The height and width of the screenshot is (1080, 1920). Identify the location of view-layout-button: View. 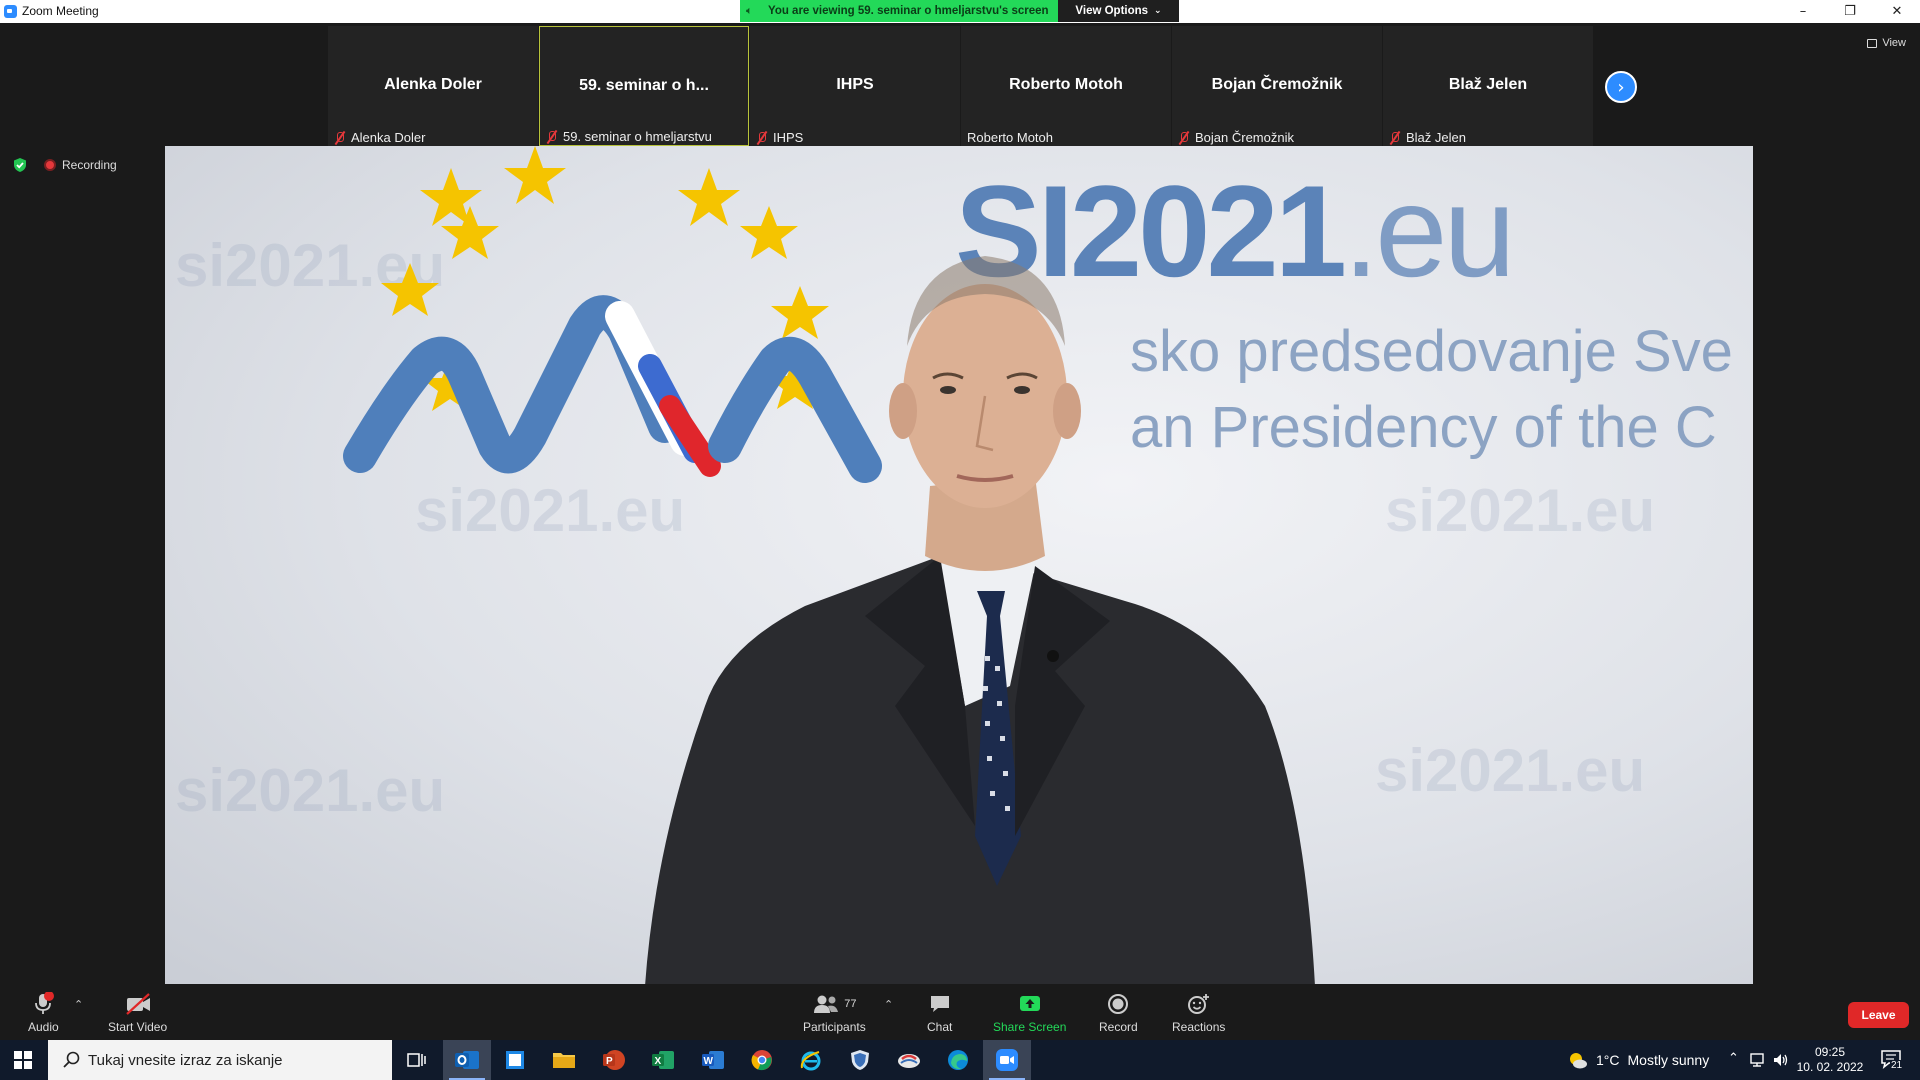
(1886, 43).